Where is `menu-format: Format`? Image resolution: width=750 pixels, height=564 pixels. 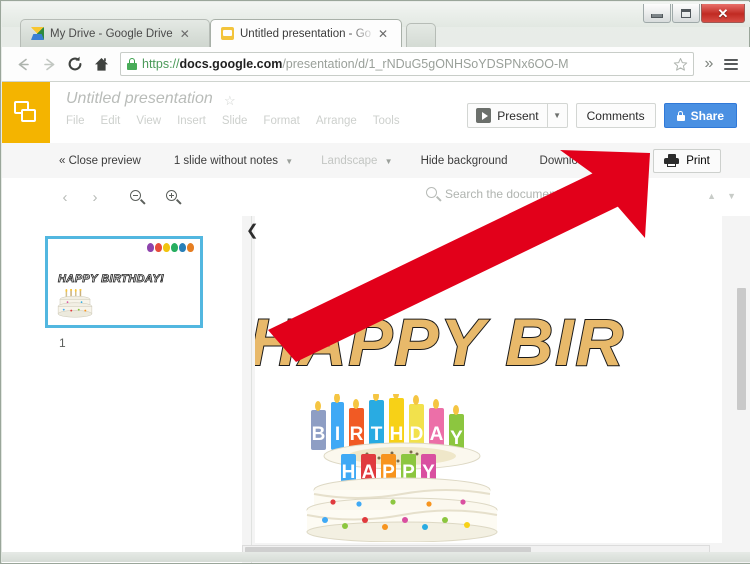 menu-format: Format is located at coordinates (281, 121).